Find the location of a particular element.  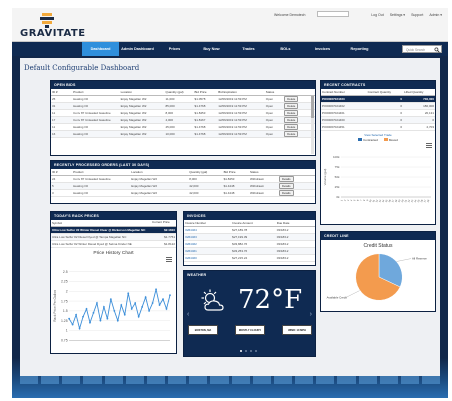

table-cell: 11 is located at coordinates (62, 113).